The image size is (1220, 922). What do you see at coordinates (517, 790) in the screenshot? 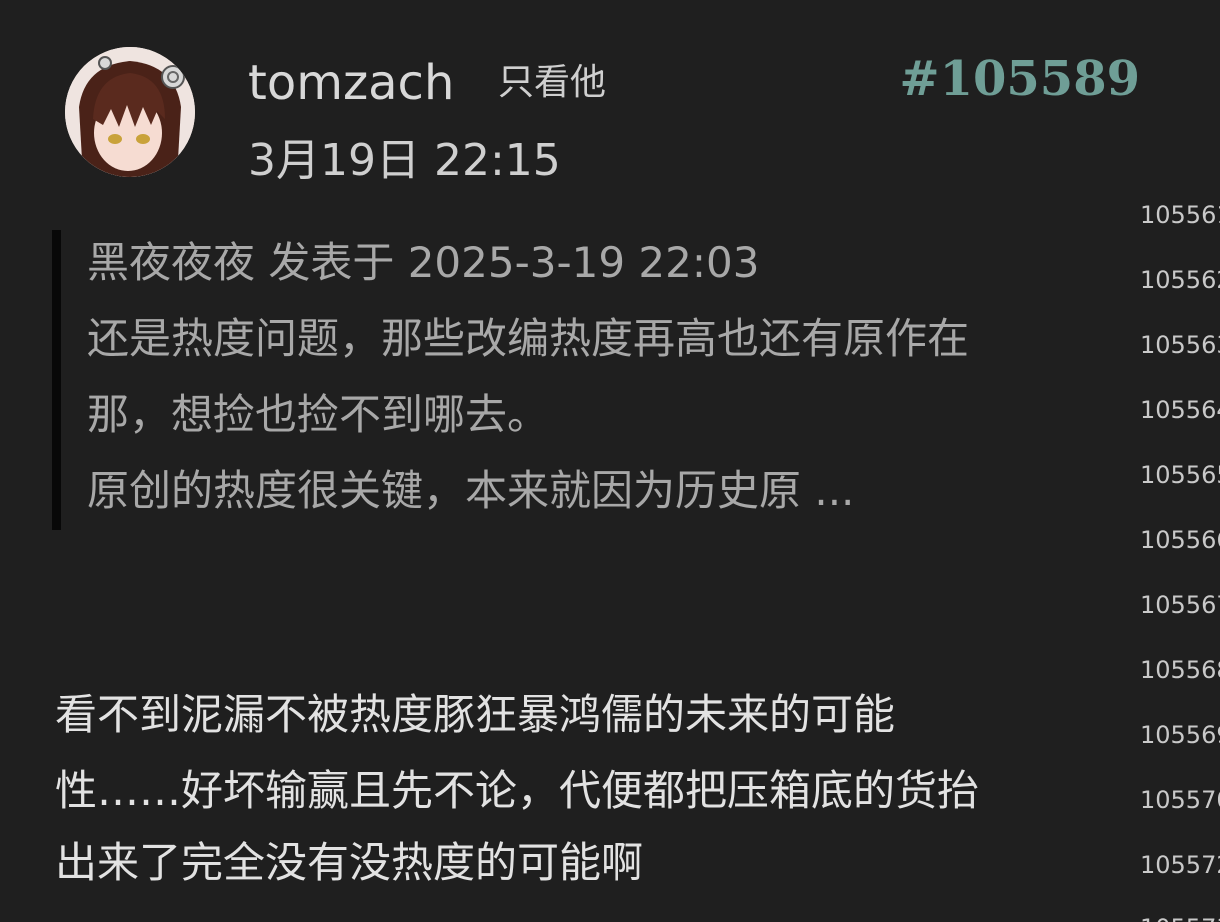
I see `post-body-line: 性……好坏输赢且先不论，代便都把压箱底的货抬` at bounding box center [517, 790].